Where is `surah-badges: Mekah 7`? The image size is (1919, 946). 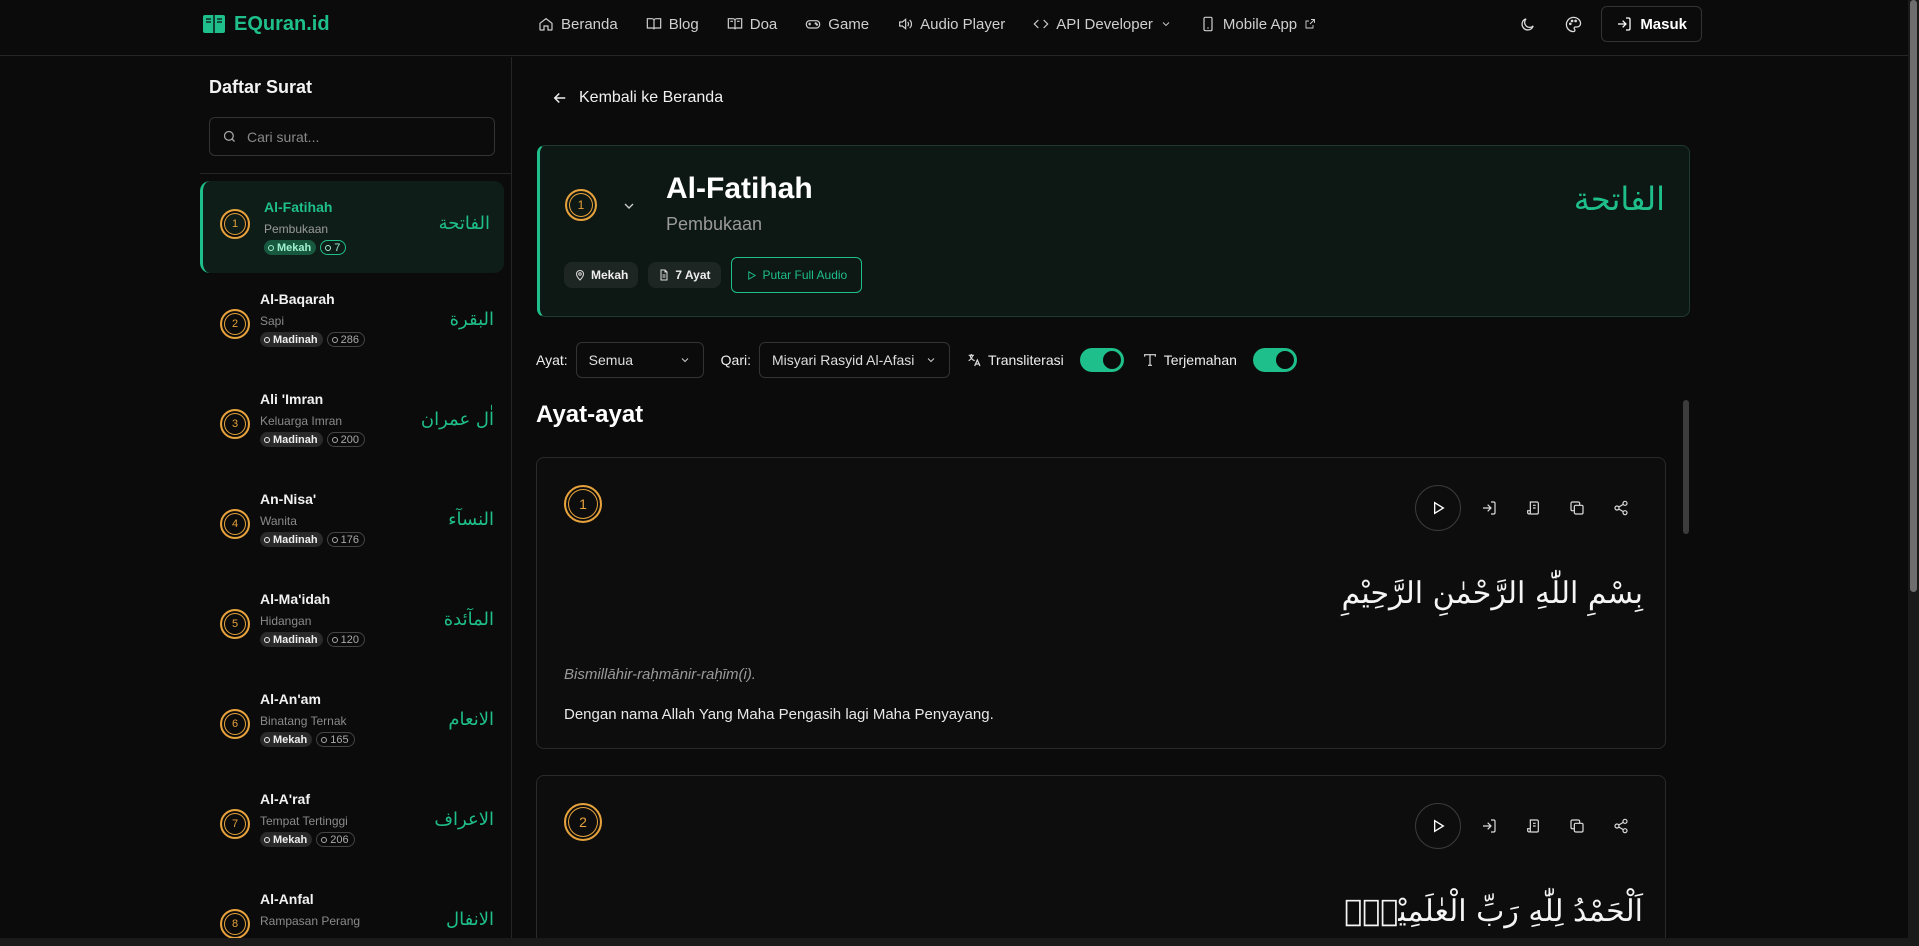 surah-badges: Mekah 7 is located at coordinates (305, 247).